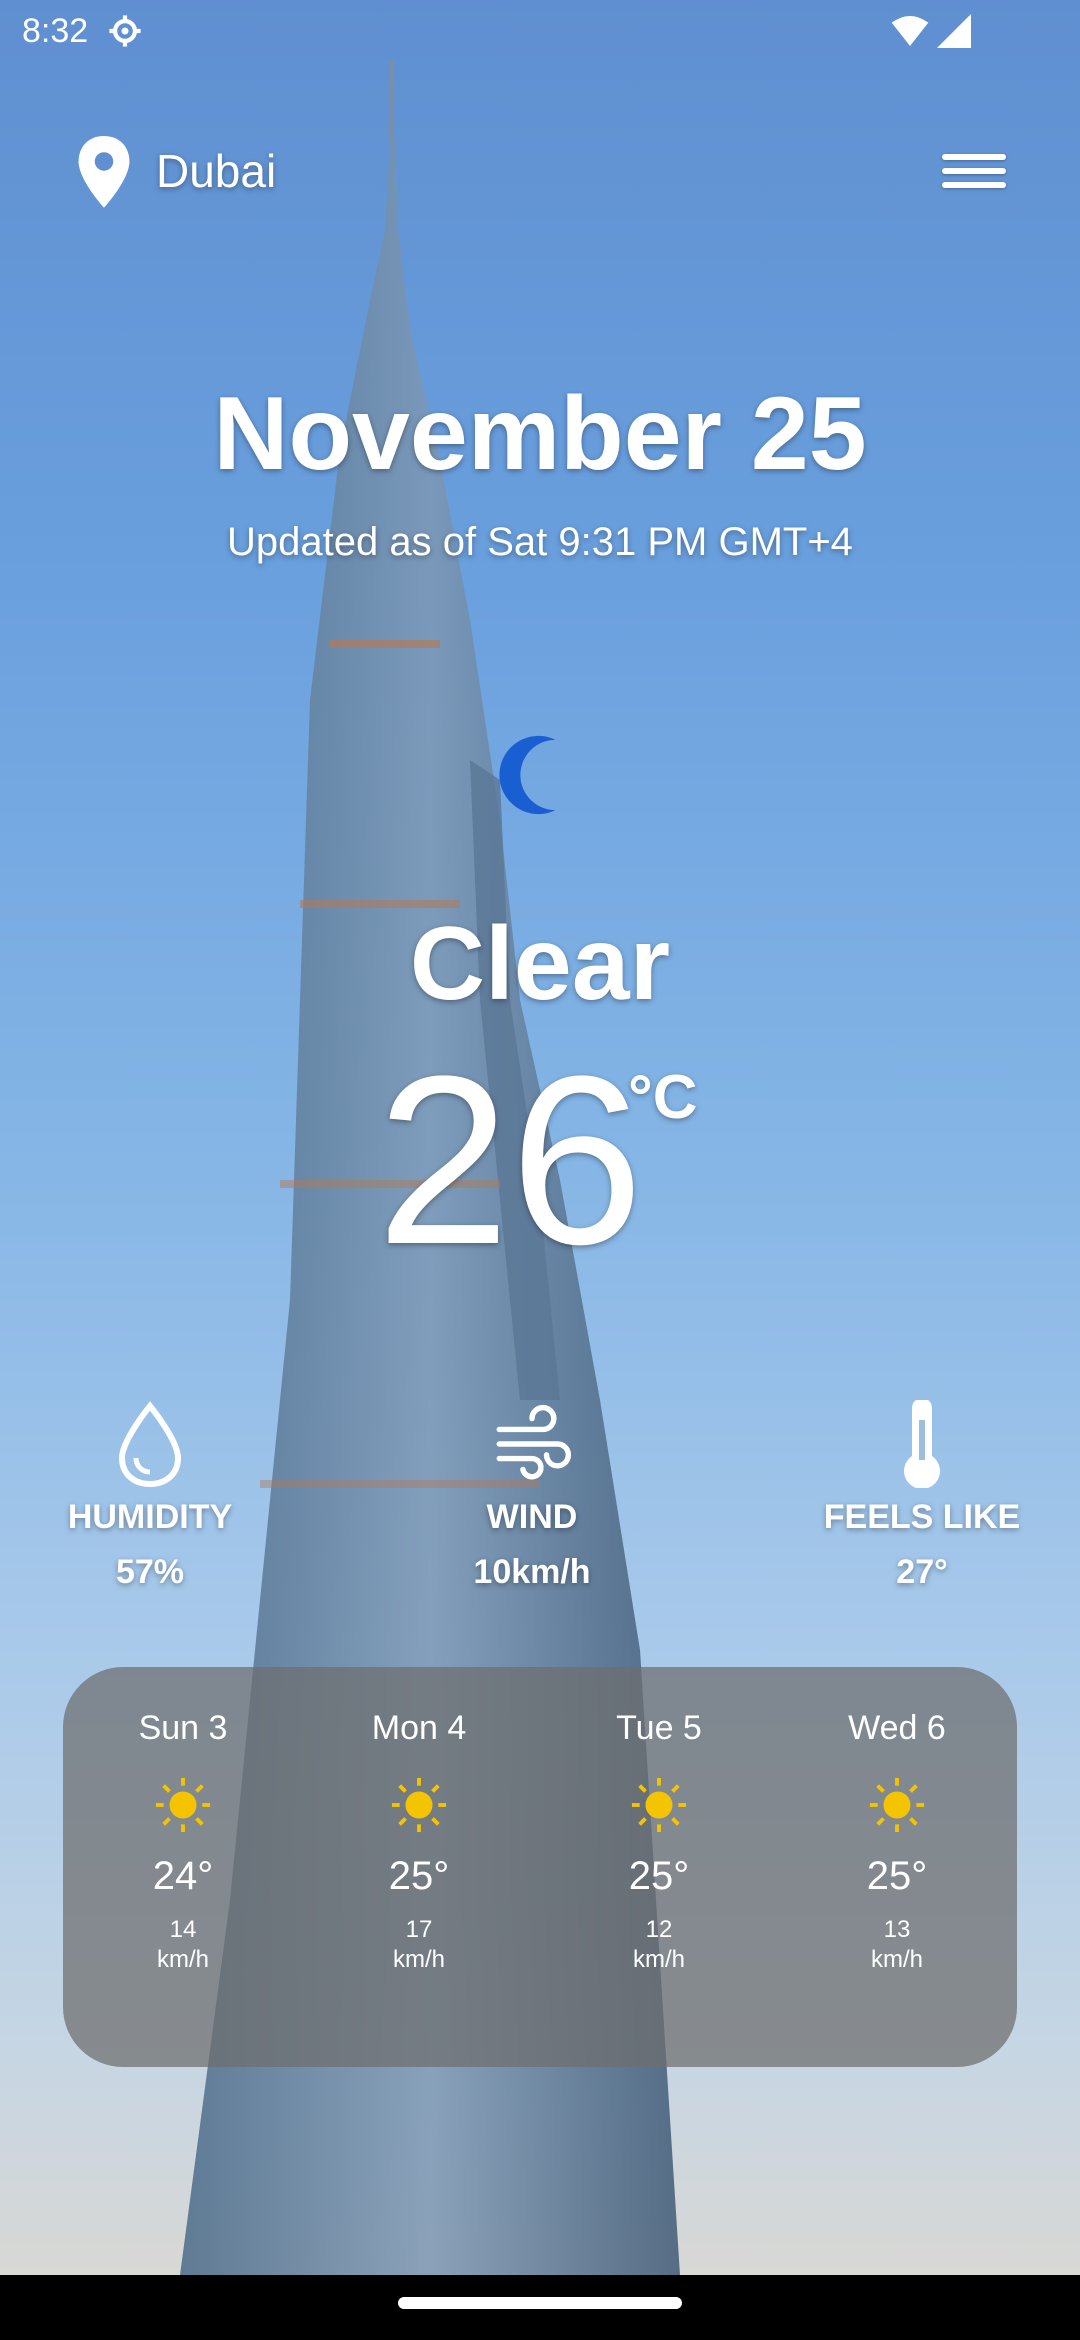  Describe the element at coordinates (182, 1944) in the screenshot. I see `forecast-wind: 14 km/h` at that location.